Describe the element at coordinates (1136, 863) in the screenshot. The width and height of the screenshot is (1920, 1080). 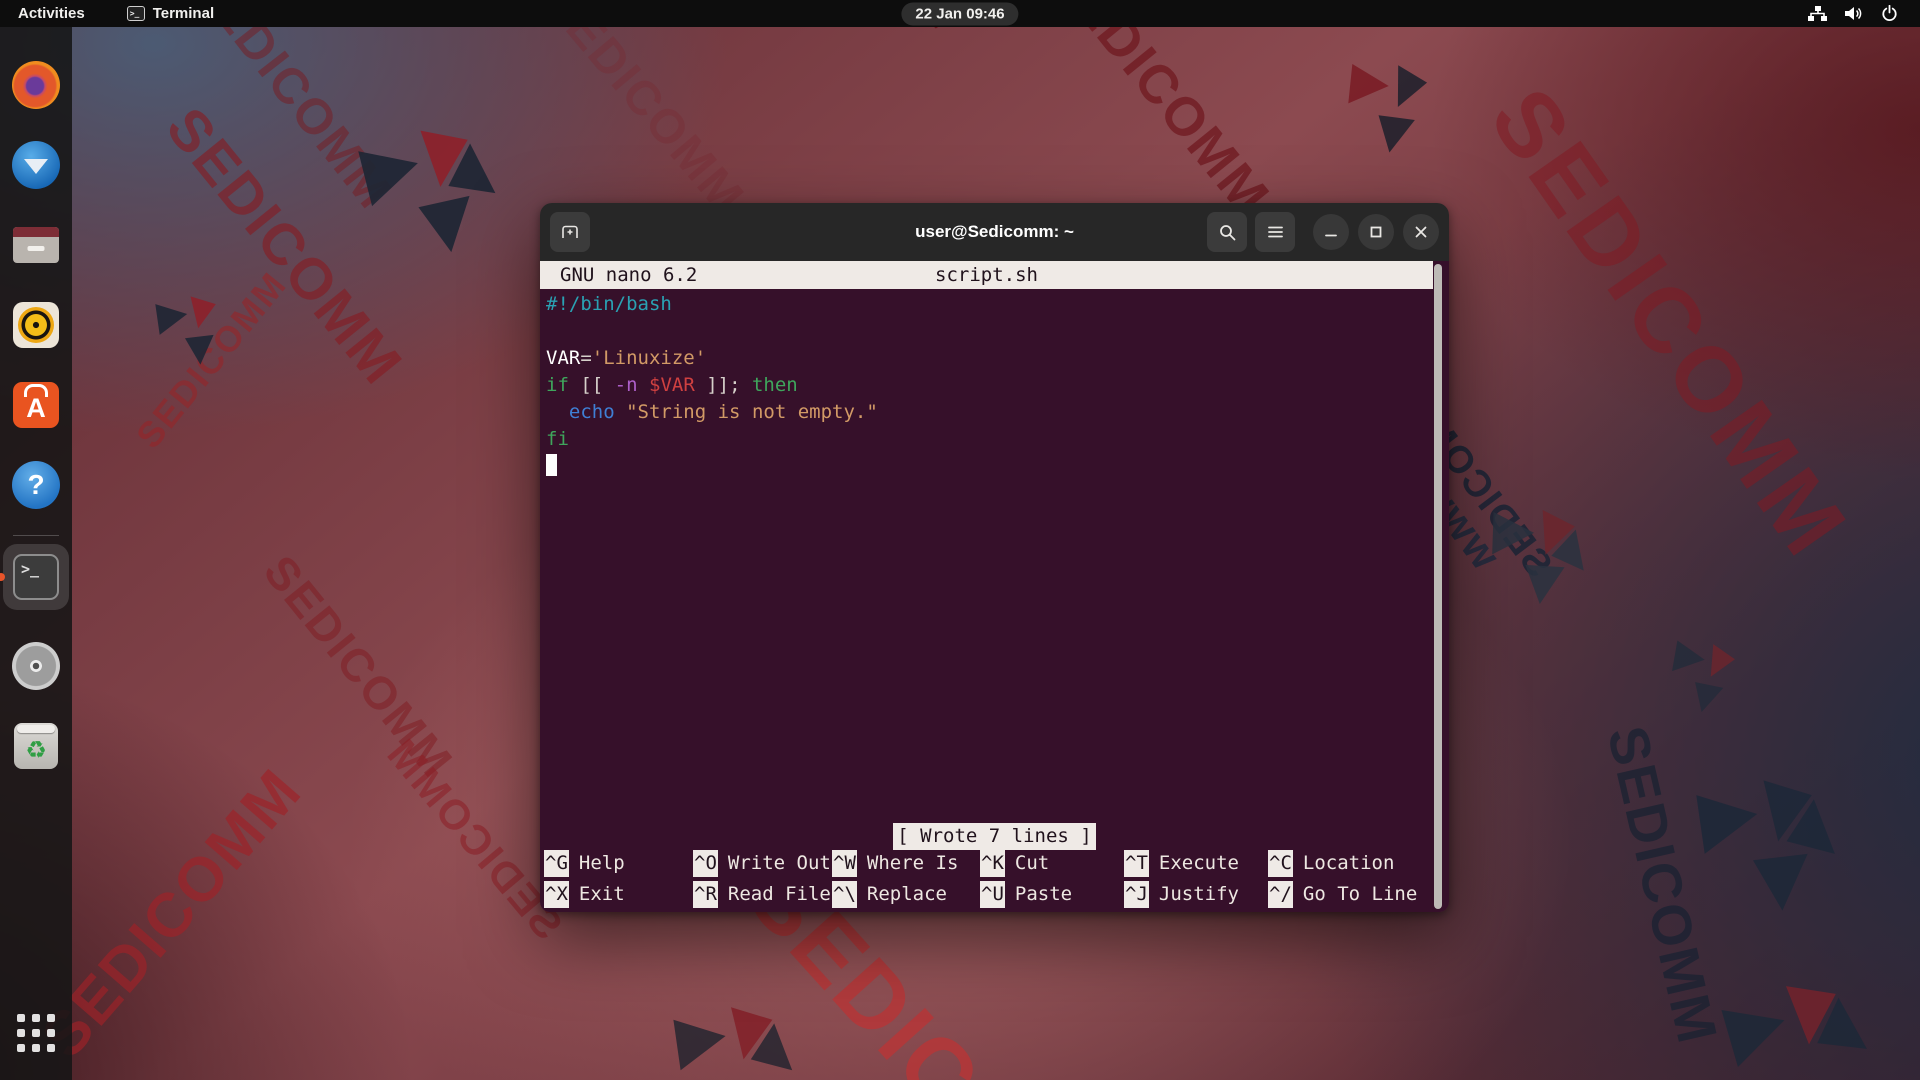
I see `nano-shortcut-key: ^T` at that location.